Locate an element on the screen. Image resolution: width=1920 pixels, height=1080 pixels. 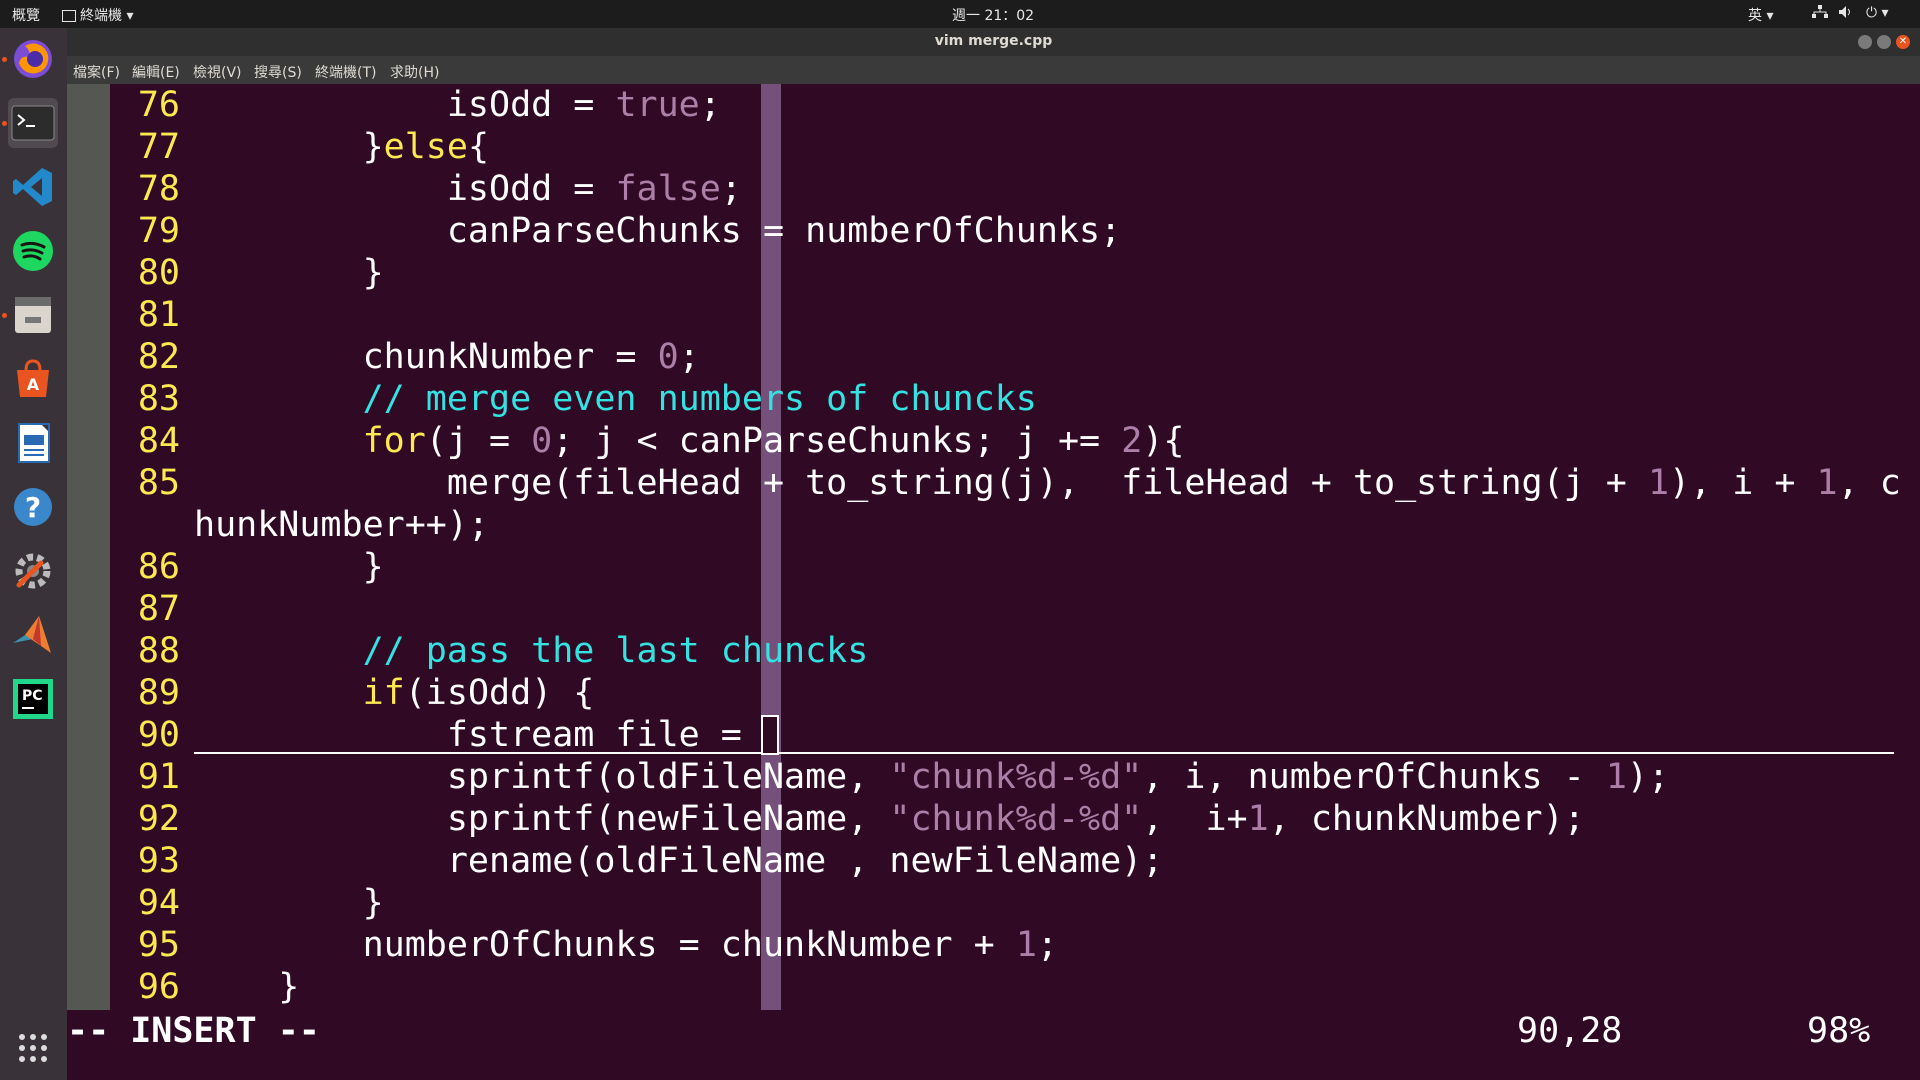
code-token: ){ is located at coordinates (1163, 441).